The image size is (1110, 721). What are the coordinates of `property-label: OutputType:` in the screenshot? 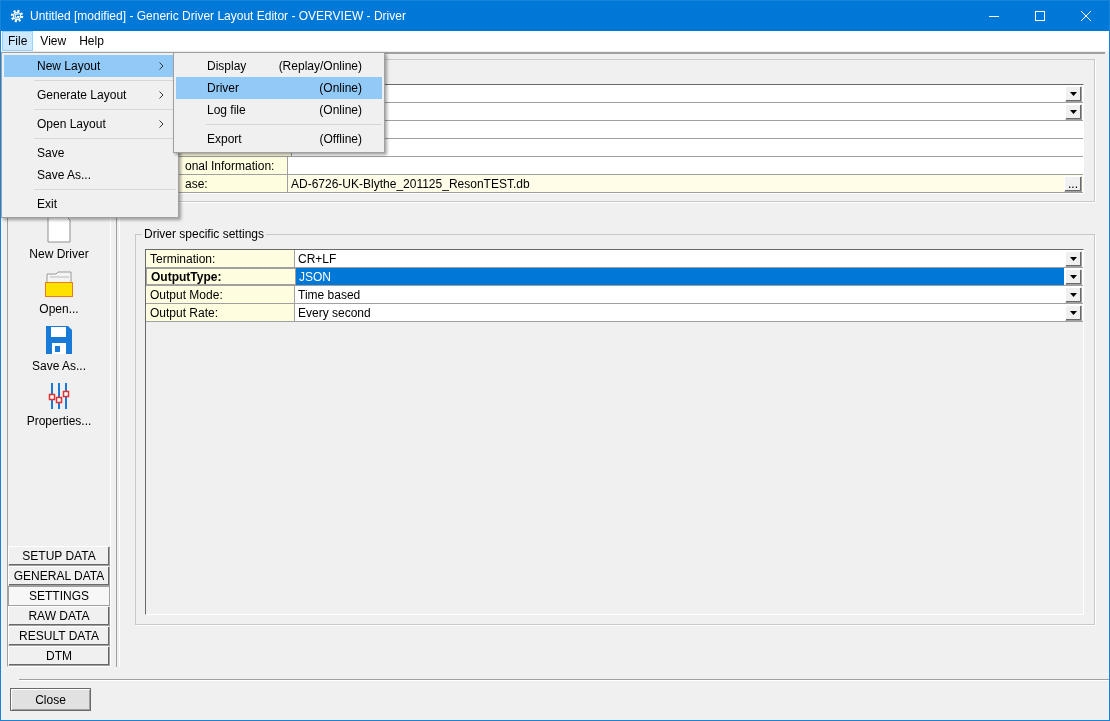 It's located at (221, 276).